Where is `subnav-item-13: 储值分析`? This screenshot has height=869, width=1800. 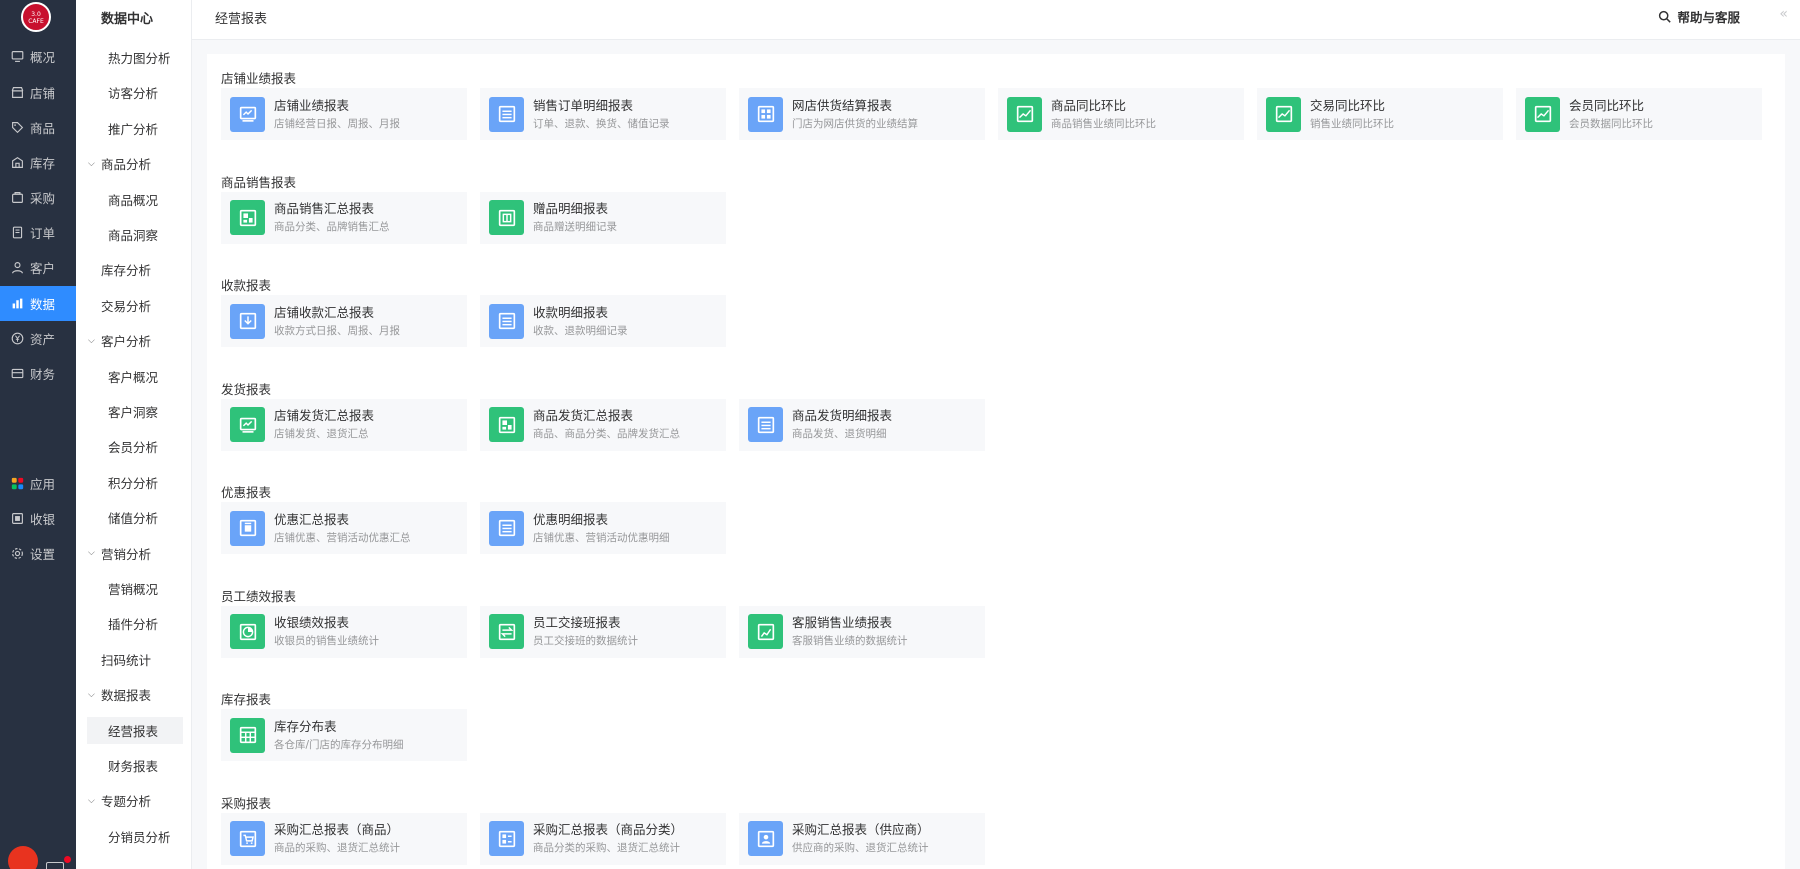
subnav-item-13: 储值分析 is located at coordinates (133, 517).